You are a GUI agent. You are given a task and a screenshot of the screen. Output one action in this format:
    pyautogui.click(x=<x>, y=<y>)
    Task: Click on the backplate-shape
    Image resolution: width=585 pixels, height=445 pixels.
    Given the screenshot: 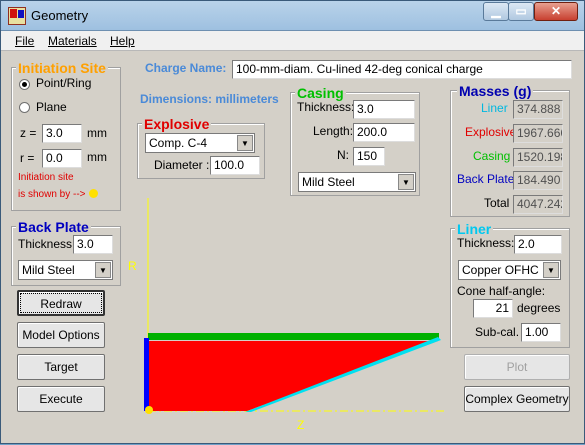 What is the action you would take?
    pyautogui.click(x=146, y=374)
    